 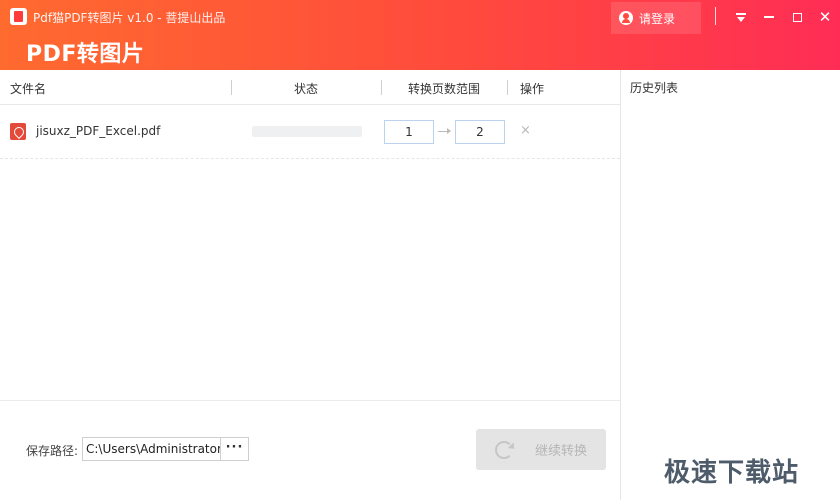 I want to click on header-status: 状态, so click(x=306, y=88).